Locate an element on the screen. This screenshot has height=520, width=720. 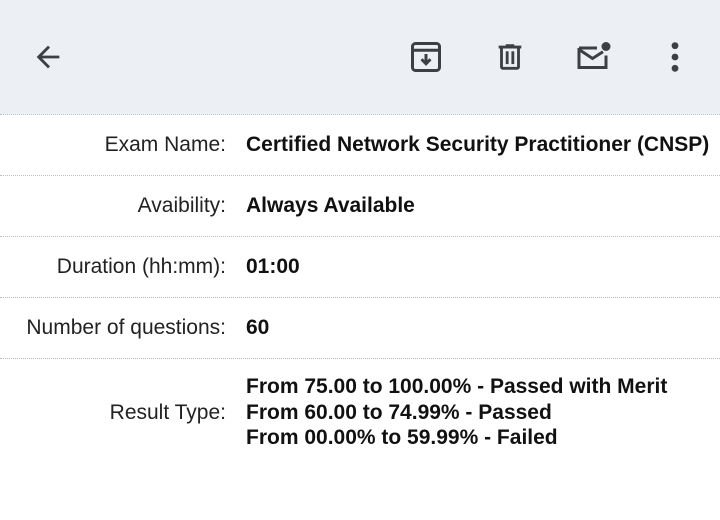
exam-name-label: Exam Name: is located at coordinates (165, 144).